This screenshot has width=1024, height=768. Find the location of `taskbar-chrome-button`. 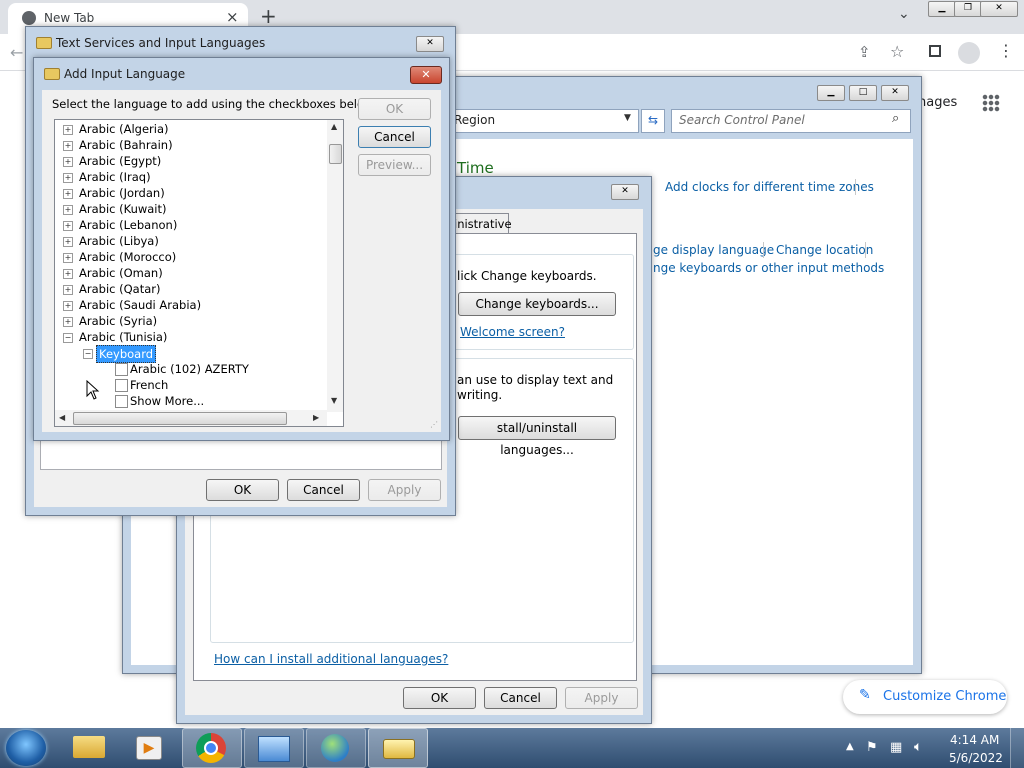

taskbar-chrome-button is located at coordinates (212, 748).